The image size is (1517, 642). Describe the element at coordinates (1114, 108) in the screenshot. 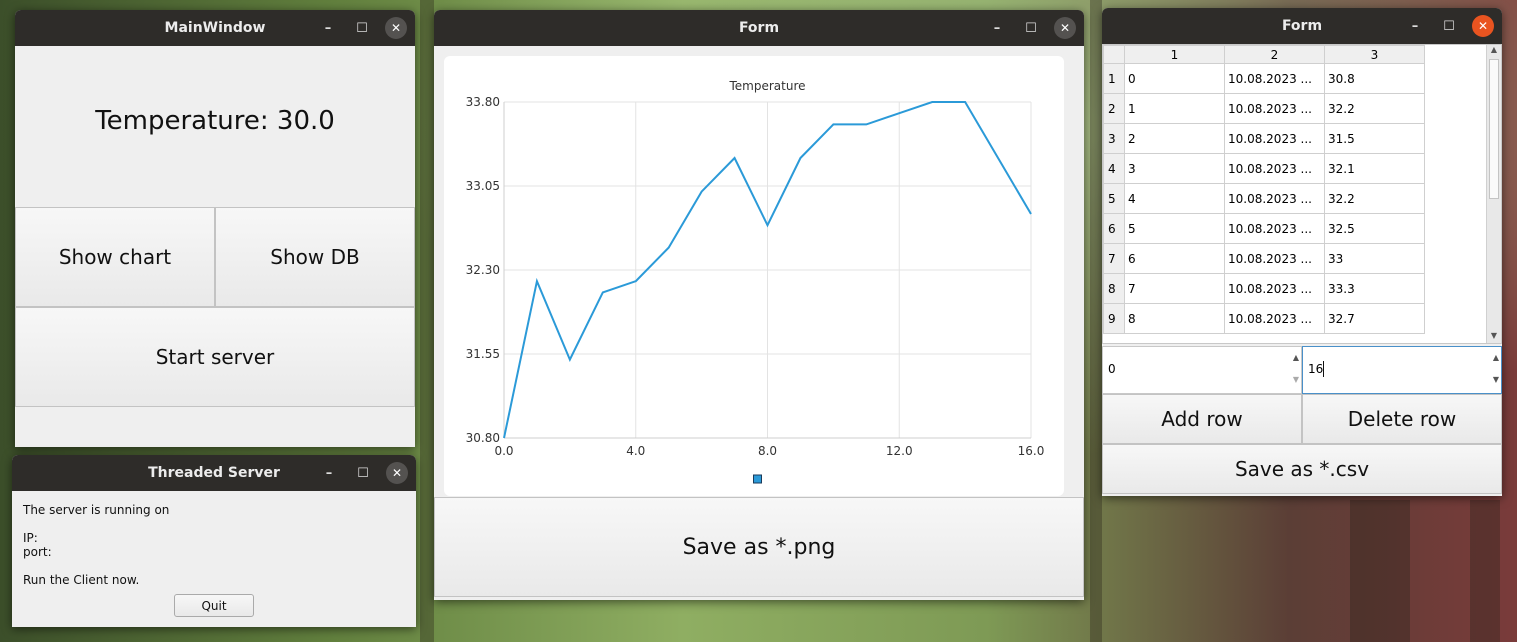

I see `row-header: 2` at that location.